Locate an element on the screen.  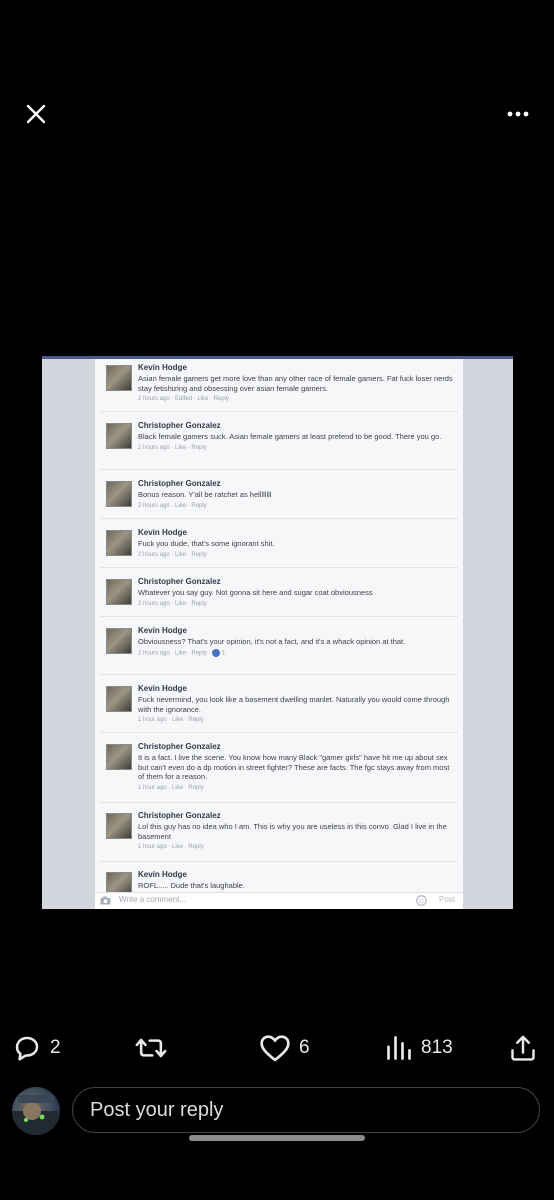
image-left-gutter is located at coordinates (68, 634).